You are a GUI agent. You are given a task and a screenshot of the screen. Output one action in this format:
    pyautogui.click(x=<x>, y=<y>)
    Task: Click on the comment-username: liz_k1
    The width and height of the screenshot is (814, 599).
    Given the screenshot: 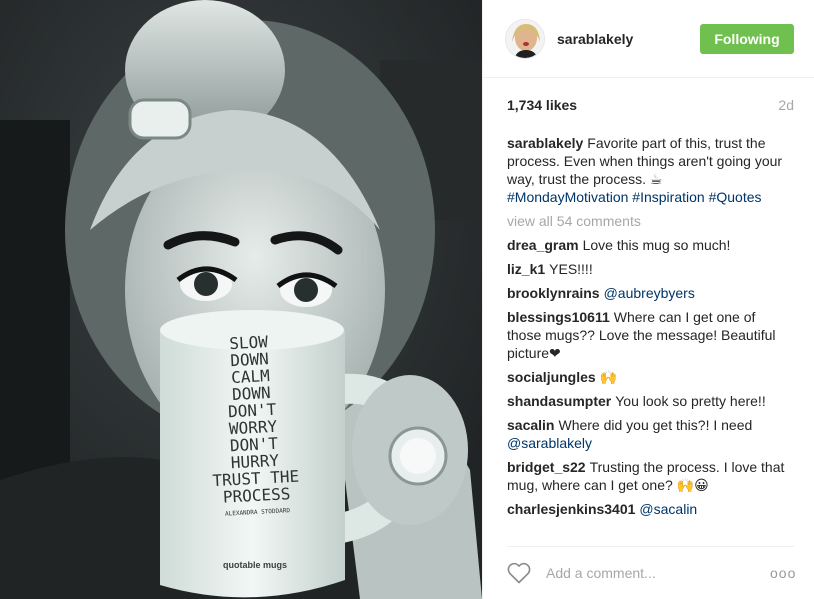 What is the action you would take?
    pyautogui.click(x=526, y=269)
    